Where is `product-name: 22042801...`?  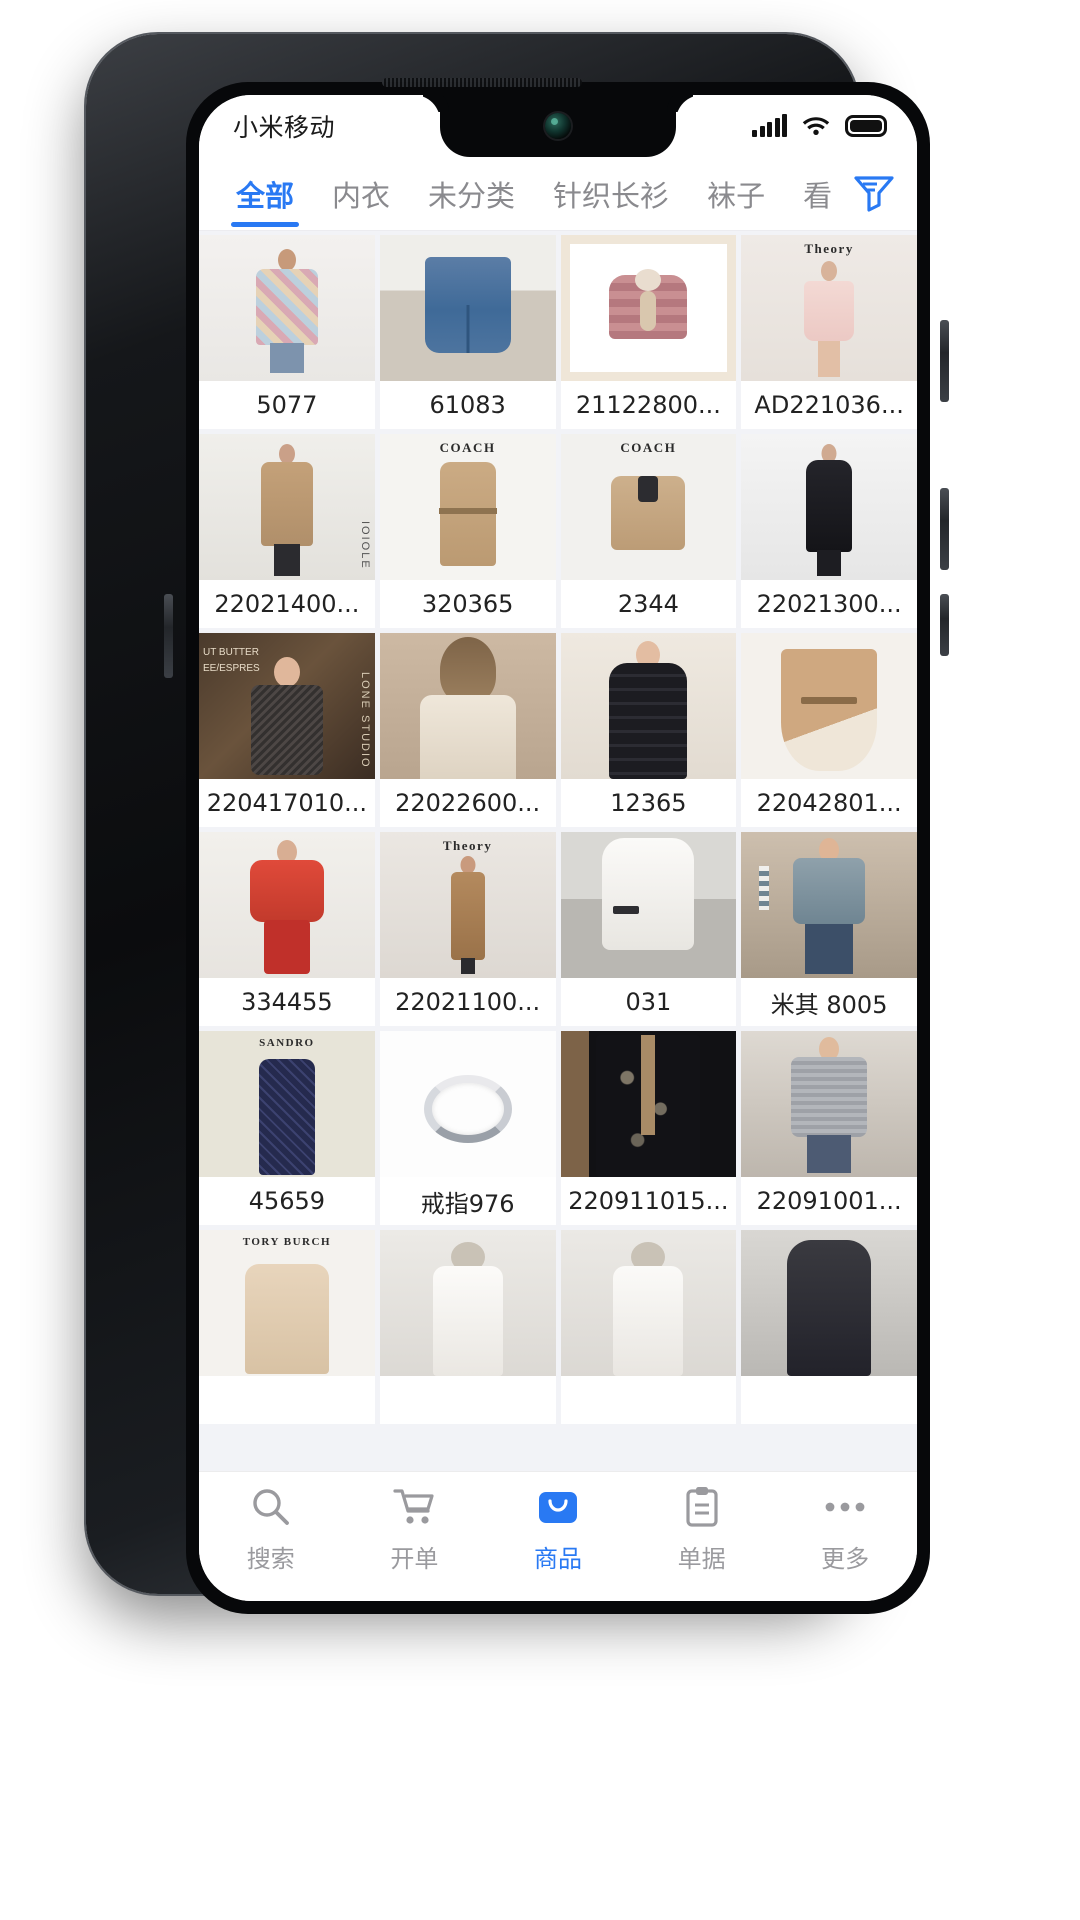
product-name: 22042801... is located at coordinates (829, 803).